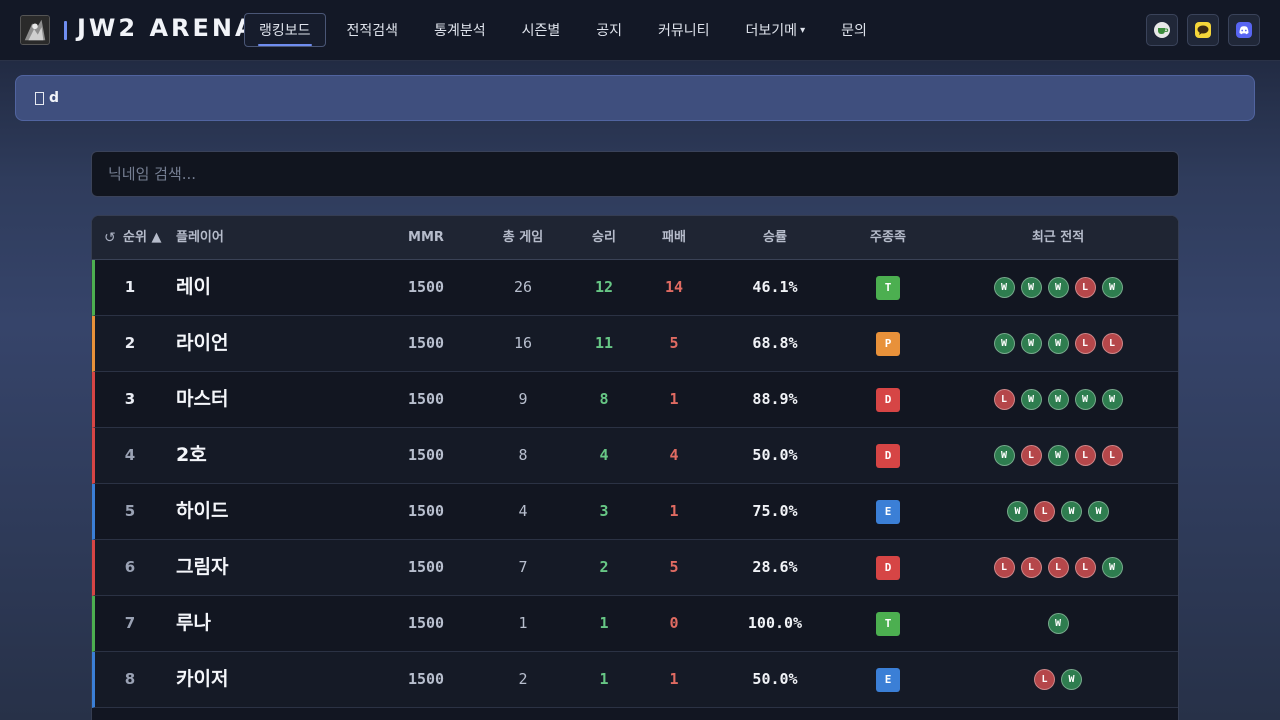 The height and width of the screenshot is (720, 1280). What do you see at coordinates (191, 455) in the screenshot?
I see `nickname-cell: 2호` at bounding box center [191, 455].